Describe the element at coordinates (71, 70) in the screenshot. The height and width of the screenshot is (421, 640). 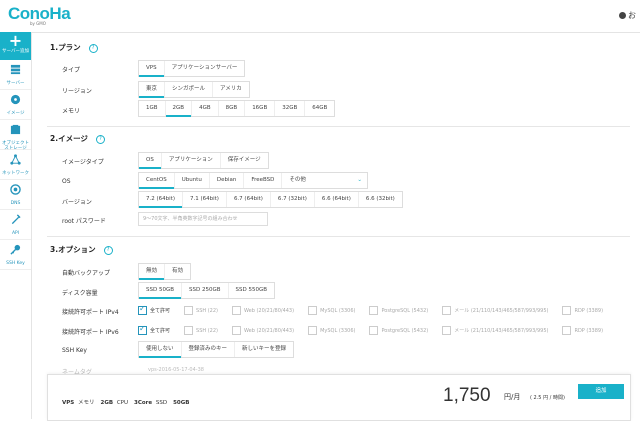
I see `type-label: タイプ` at that location.